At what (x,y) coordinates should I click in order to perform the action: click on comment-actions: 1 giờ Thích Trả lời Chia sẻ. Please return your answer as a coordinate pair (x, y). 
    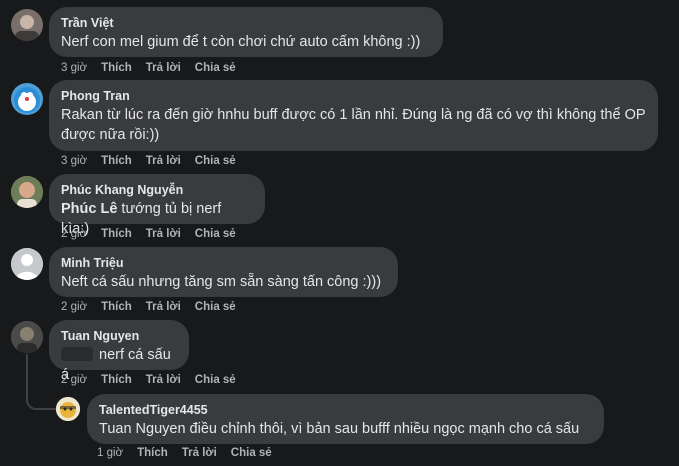
    Looking at the image, I should click on (191, 453).